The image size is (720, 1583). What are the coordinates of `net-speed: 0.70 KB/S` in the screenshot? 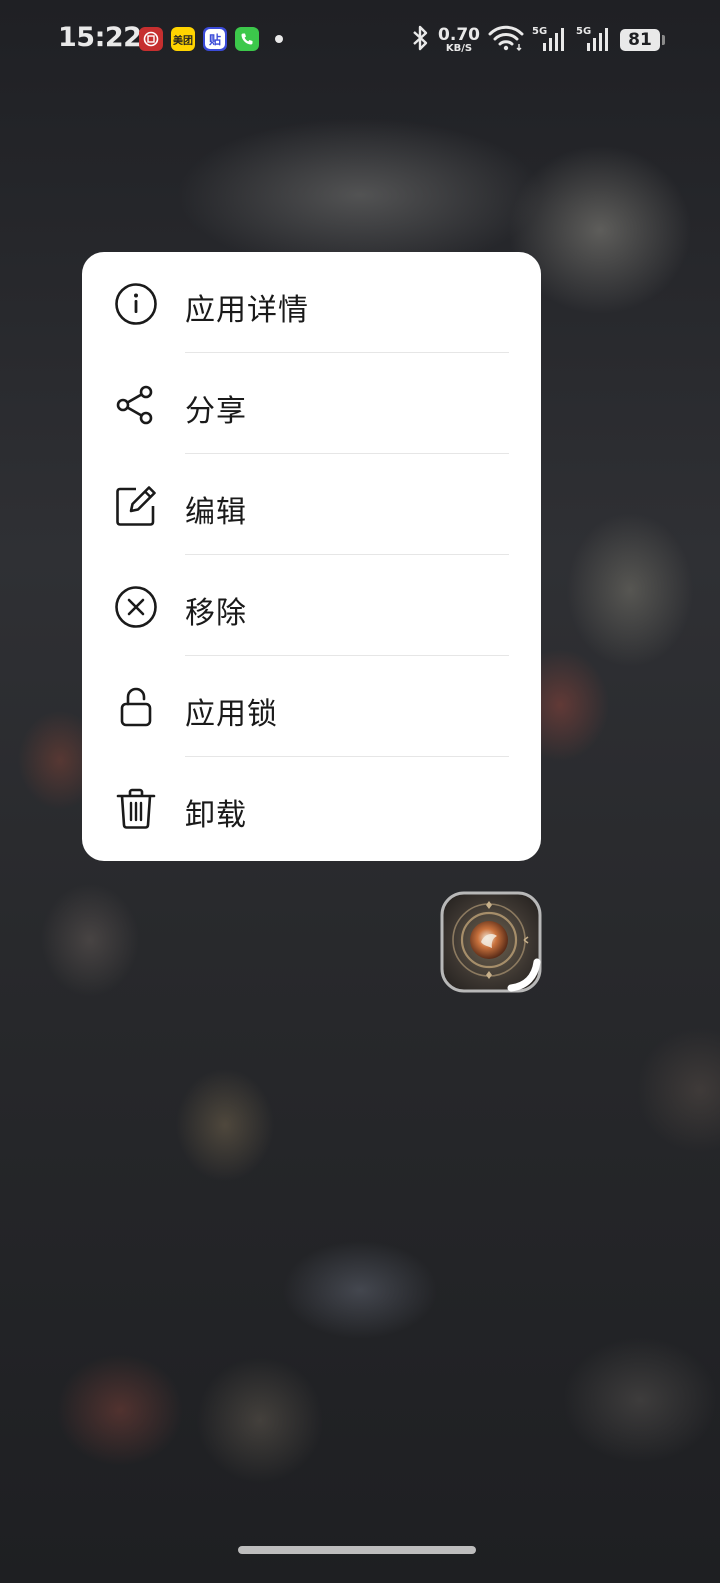 It's located at (459, 39).